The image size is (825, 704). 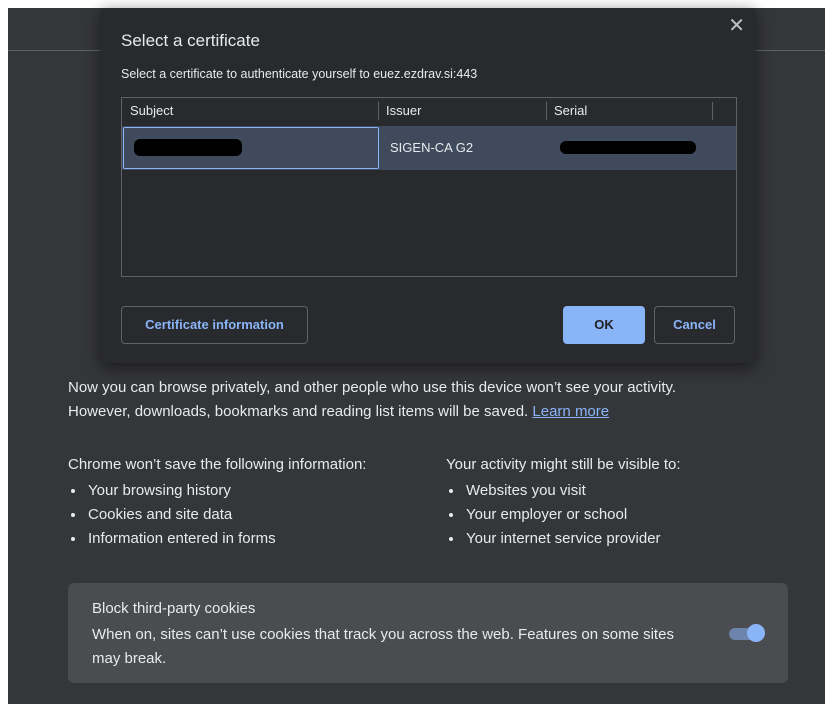 I want to click on list-item: Your internet service provider, so click(x=563, y=539).